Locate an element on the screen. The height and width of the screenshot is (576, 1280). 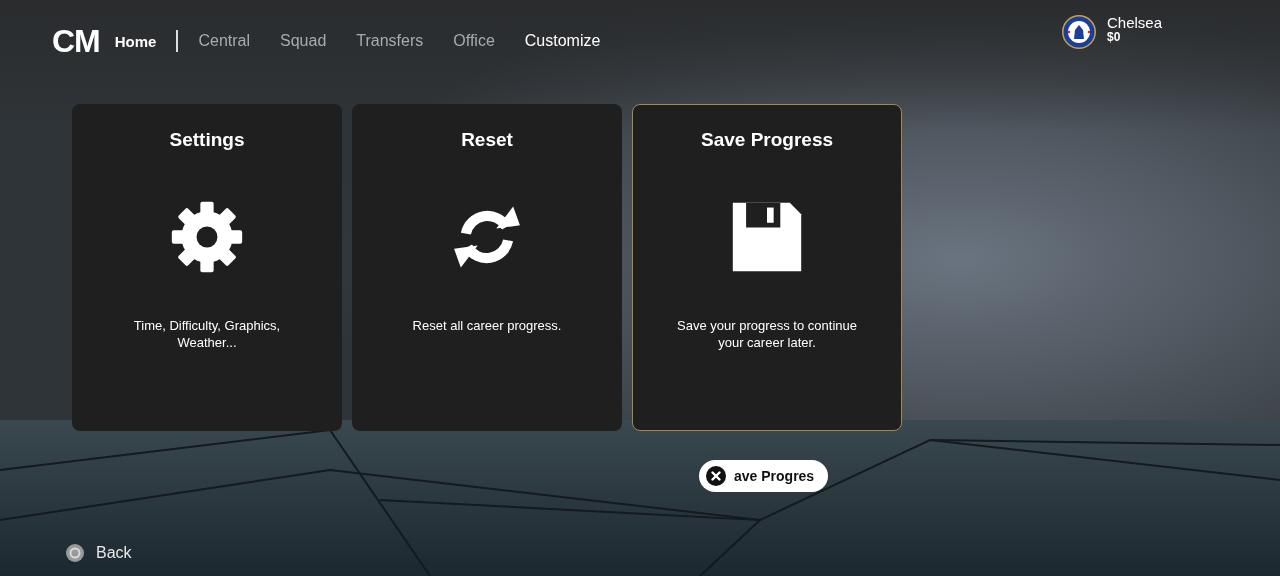
card-title: Save Progress is located at coordinates (767, 140).